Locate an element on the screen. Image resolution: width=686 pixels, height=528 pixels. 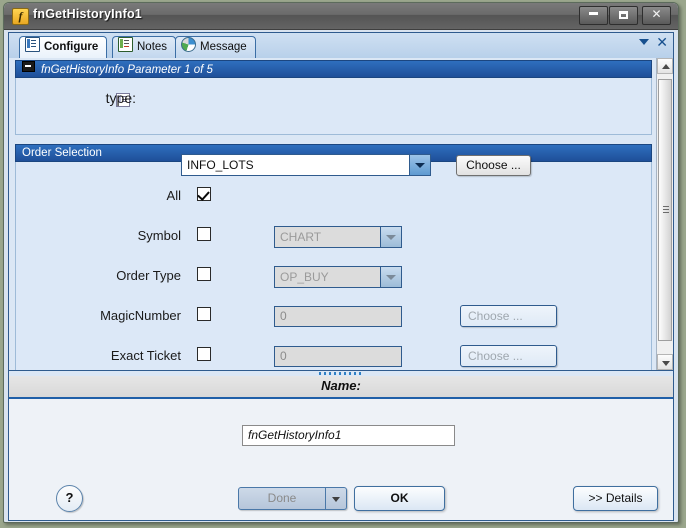
exact-ticket-checkbox is located at coordinates (204, 354).